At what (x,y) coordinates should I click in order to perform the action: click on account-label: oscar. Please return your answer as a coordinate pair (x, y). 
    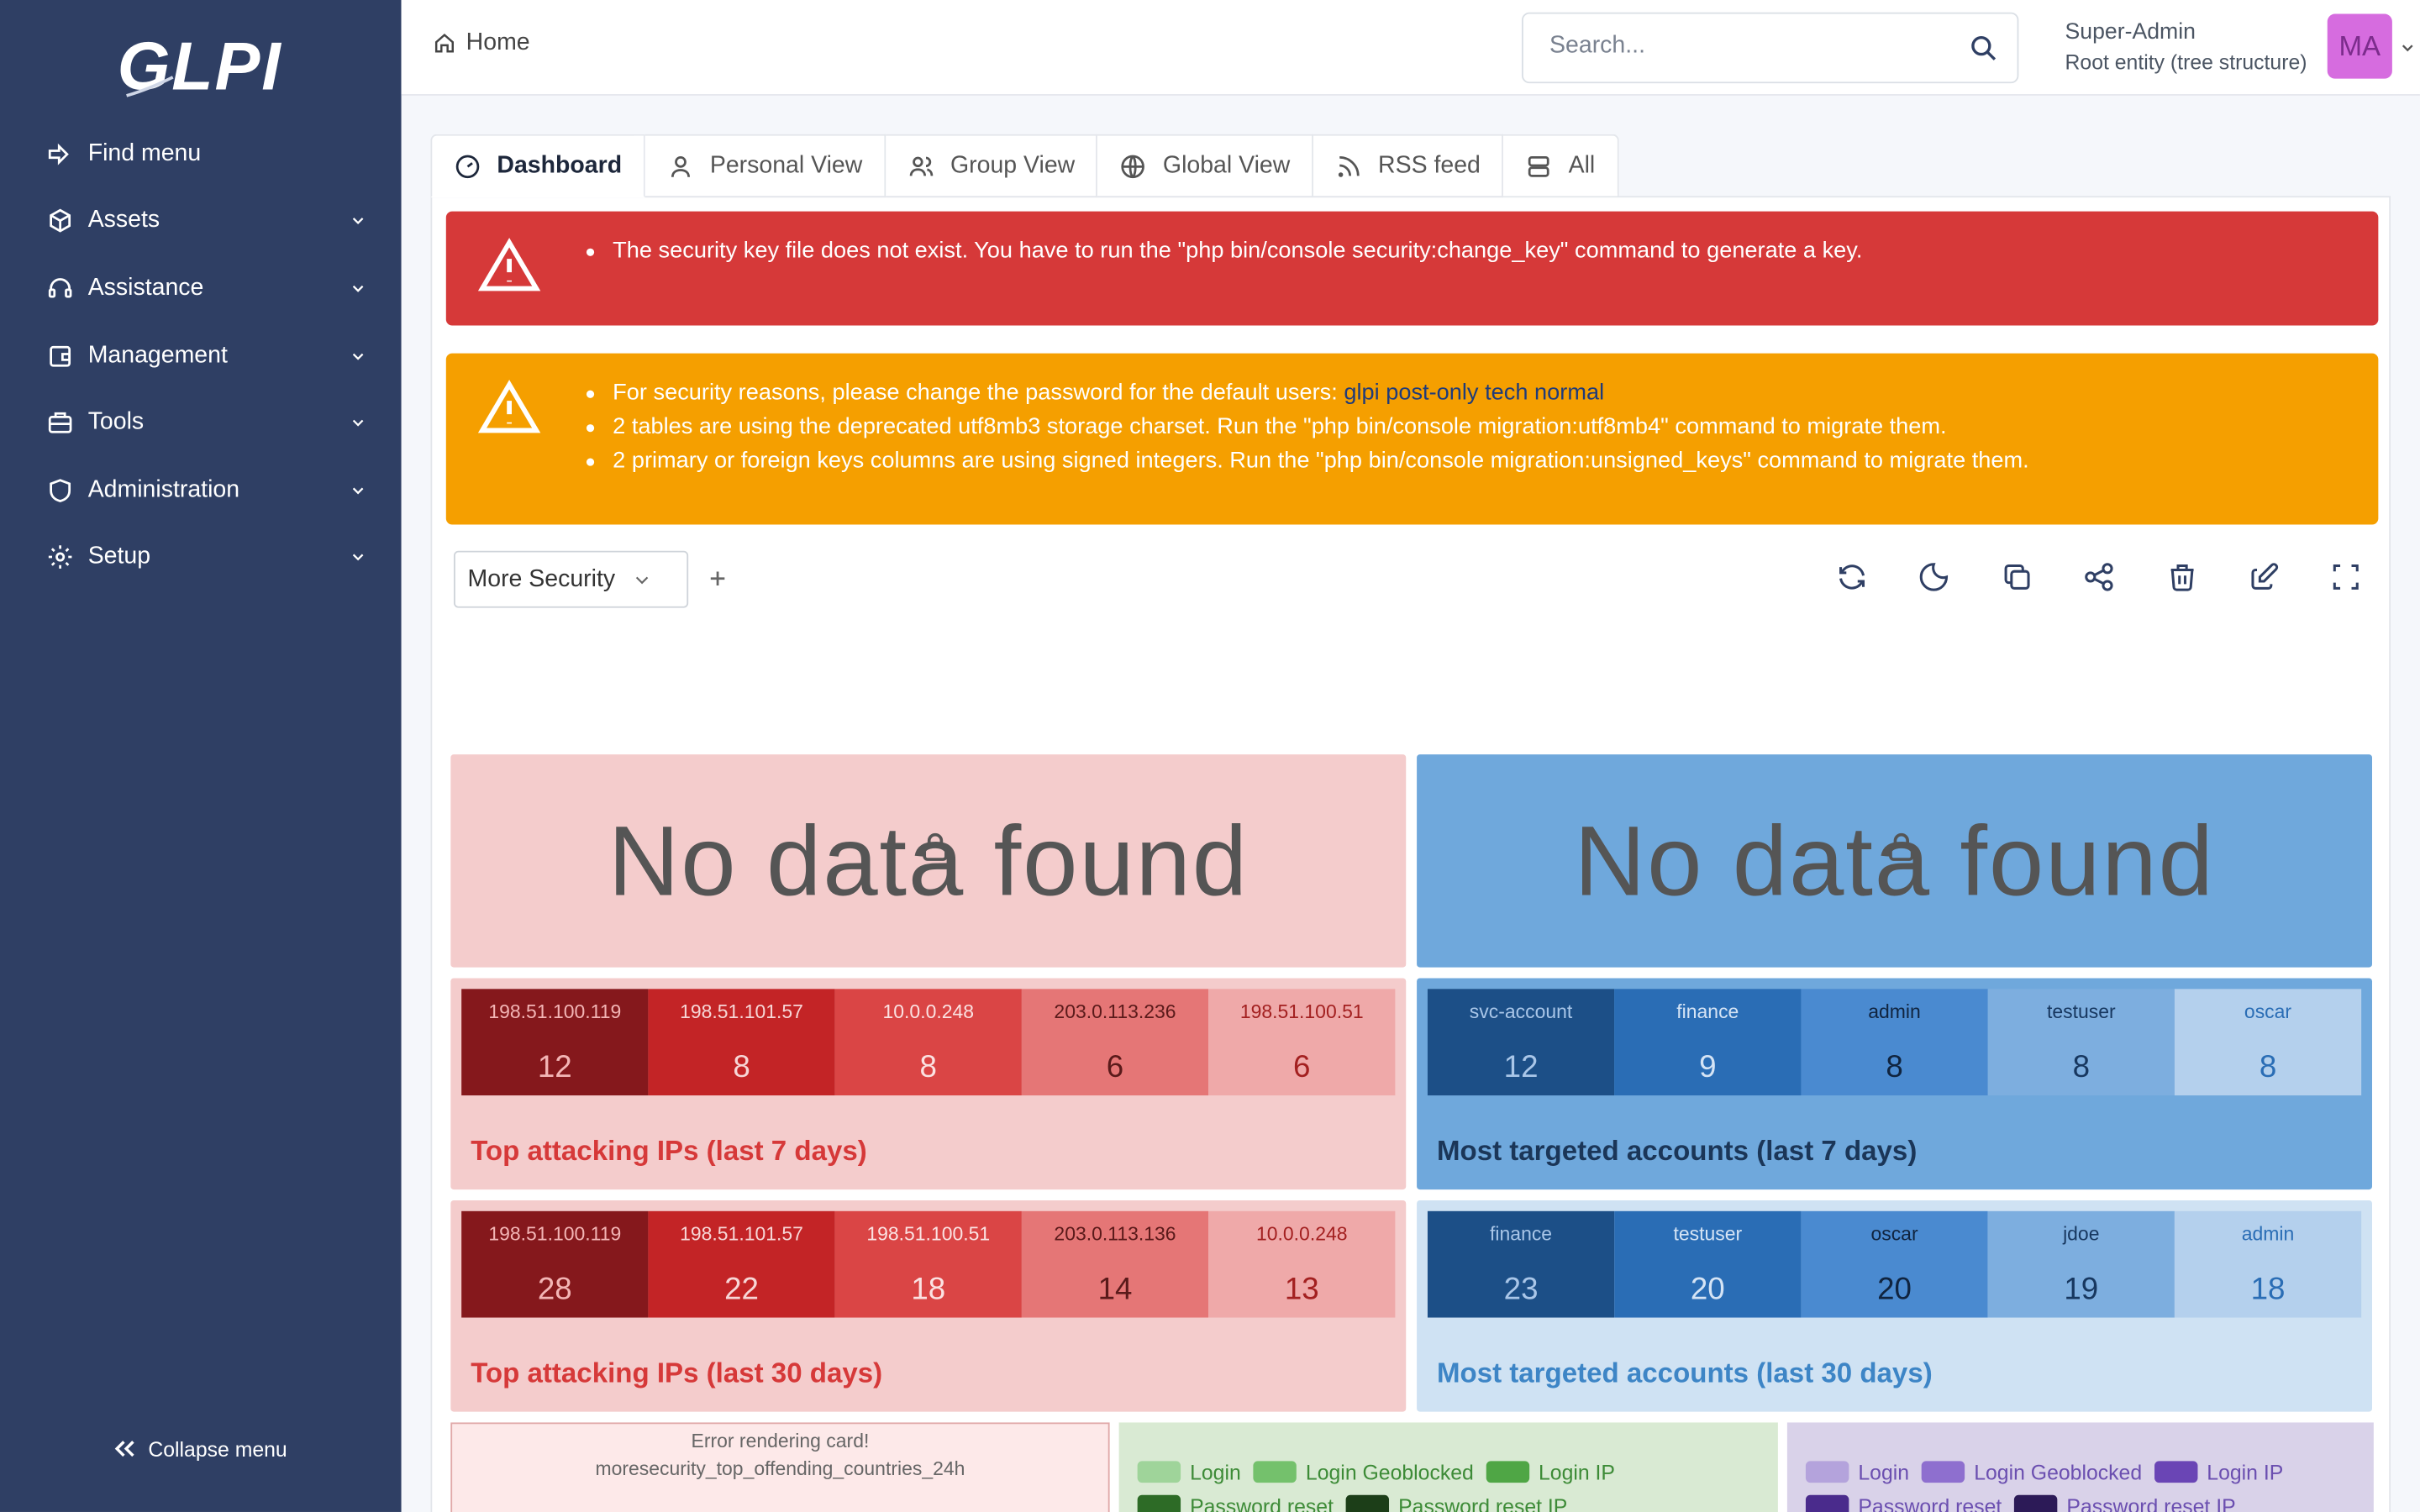
    Looking at the image, I should click on (1894, 1234).